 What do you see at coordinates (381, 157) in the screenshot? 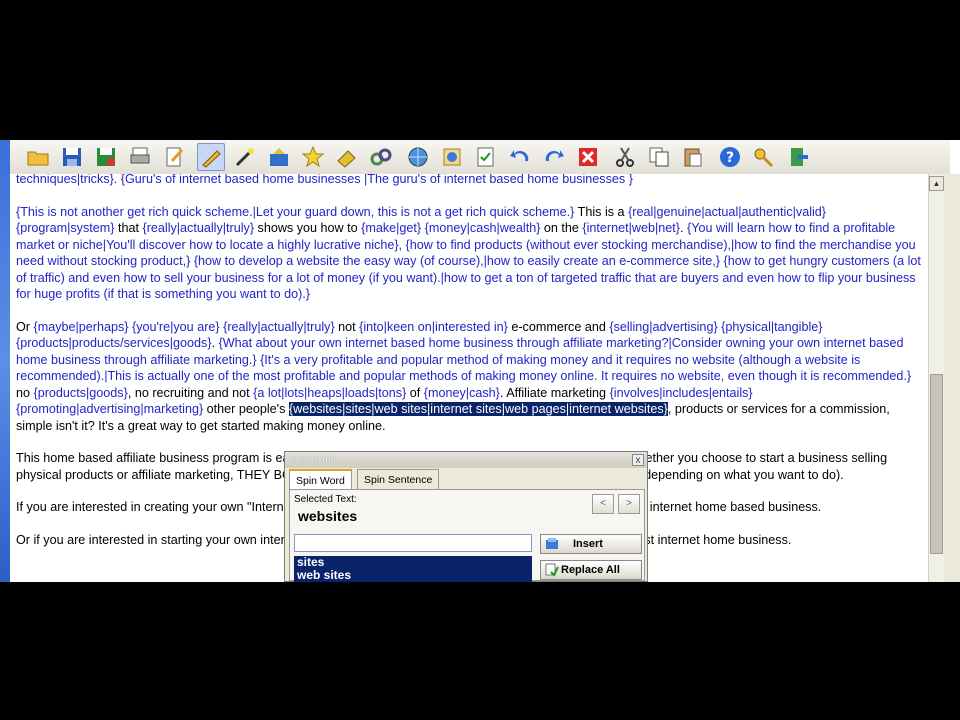
I see `link-icon` at bounding box center [381, 157].